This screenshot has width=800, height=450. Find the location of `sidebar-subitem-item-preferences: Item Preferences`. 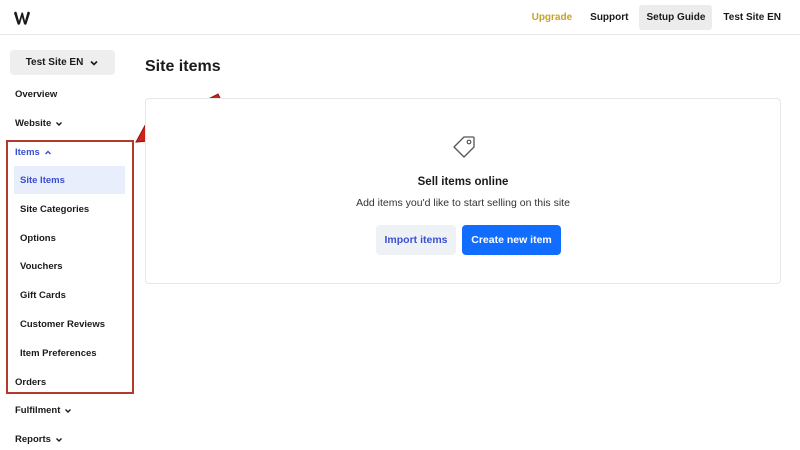

sidebar-subitem-item-preferences: Item Preferences is located at coordinates (69, 353).